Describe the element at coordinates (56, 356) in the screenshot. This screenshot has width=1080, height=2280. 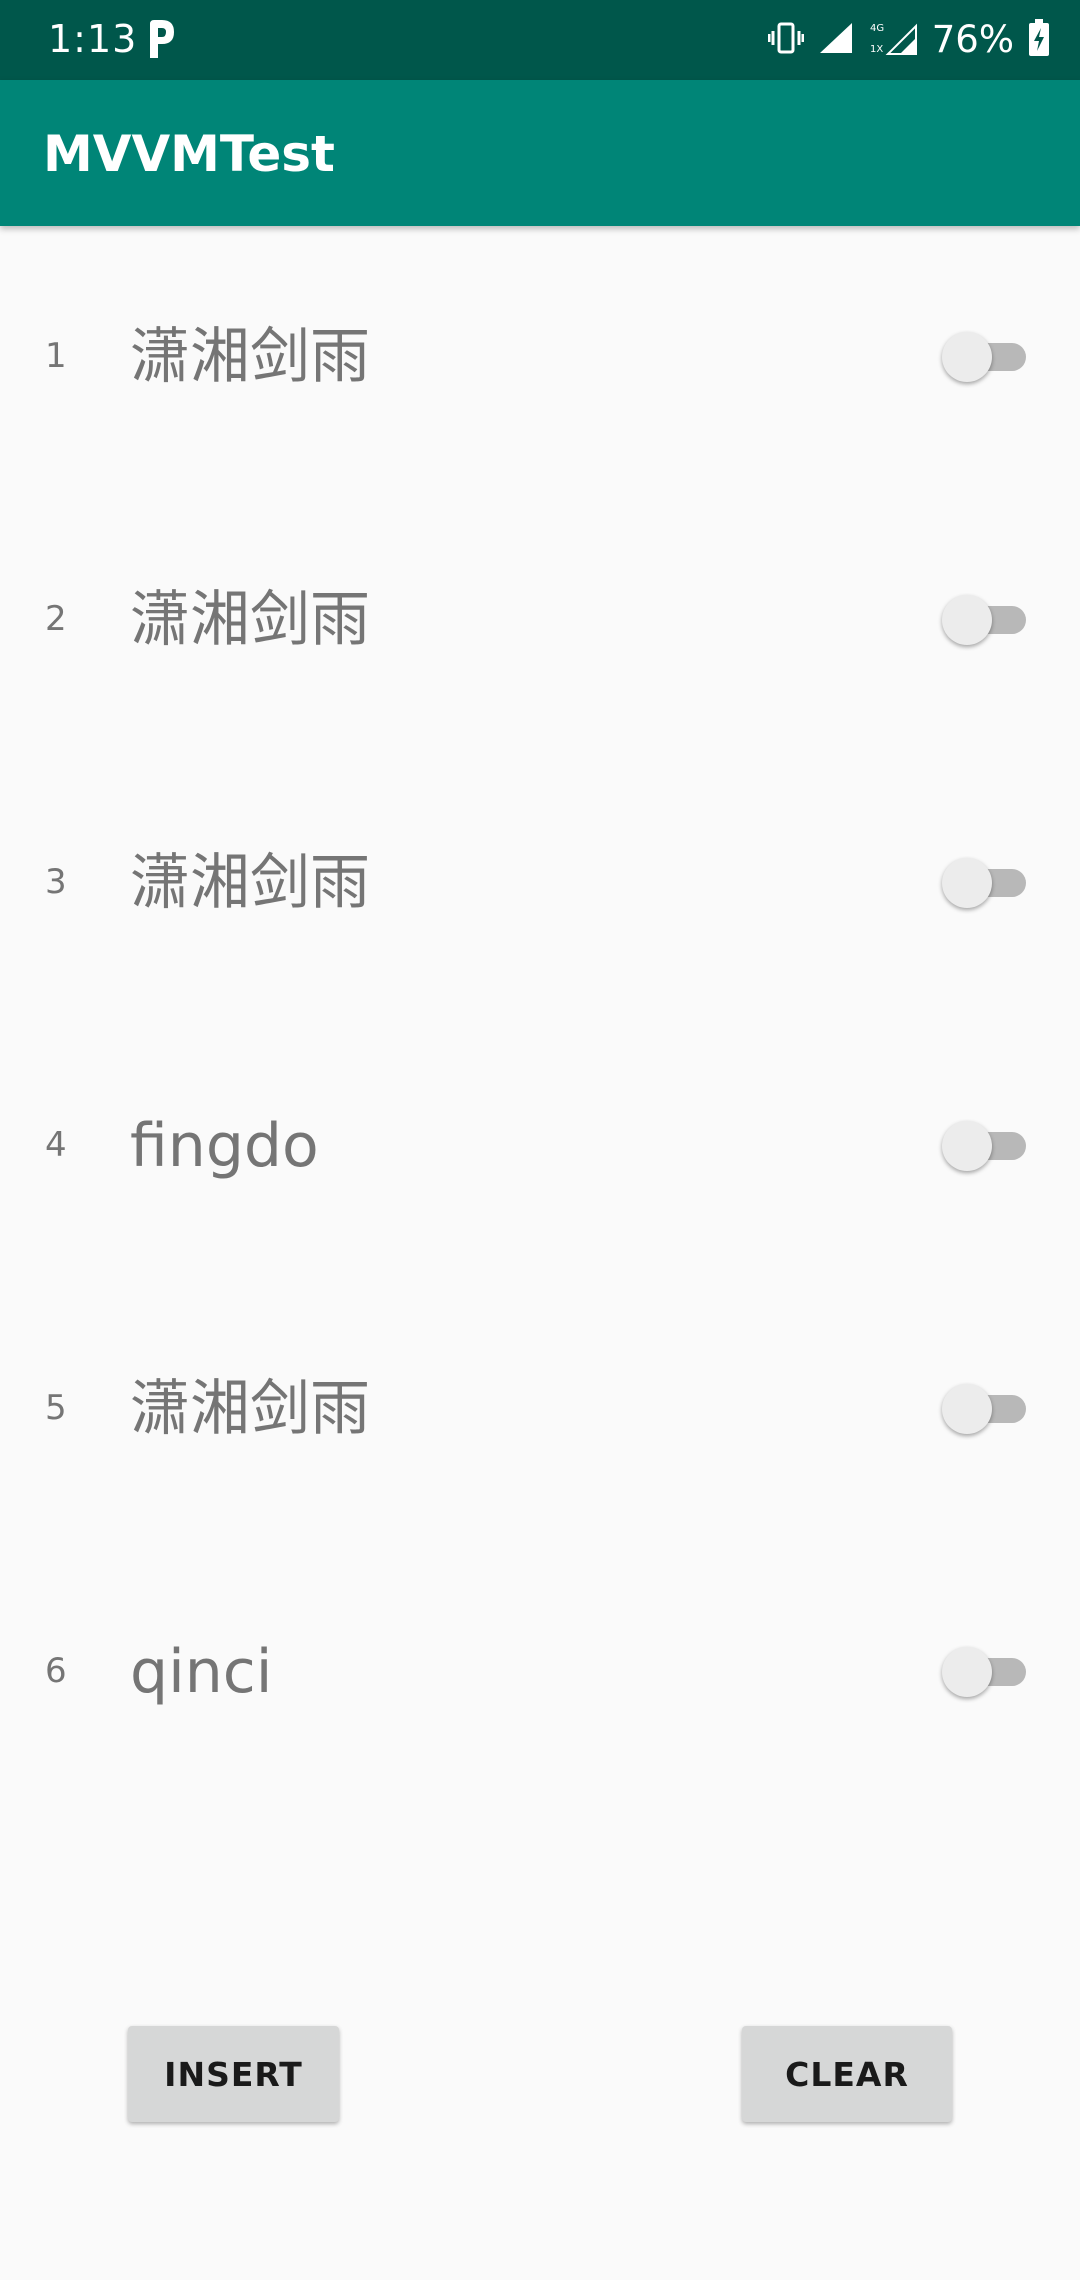
I see `item-index: 1` at that location.